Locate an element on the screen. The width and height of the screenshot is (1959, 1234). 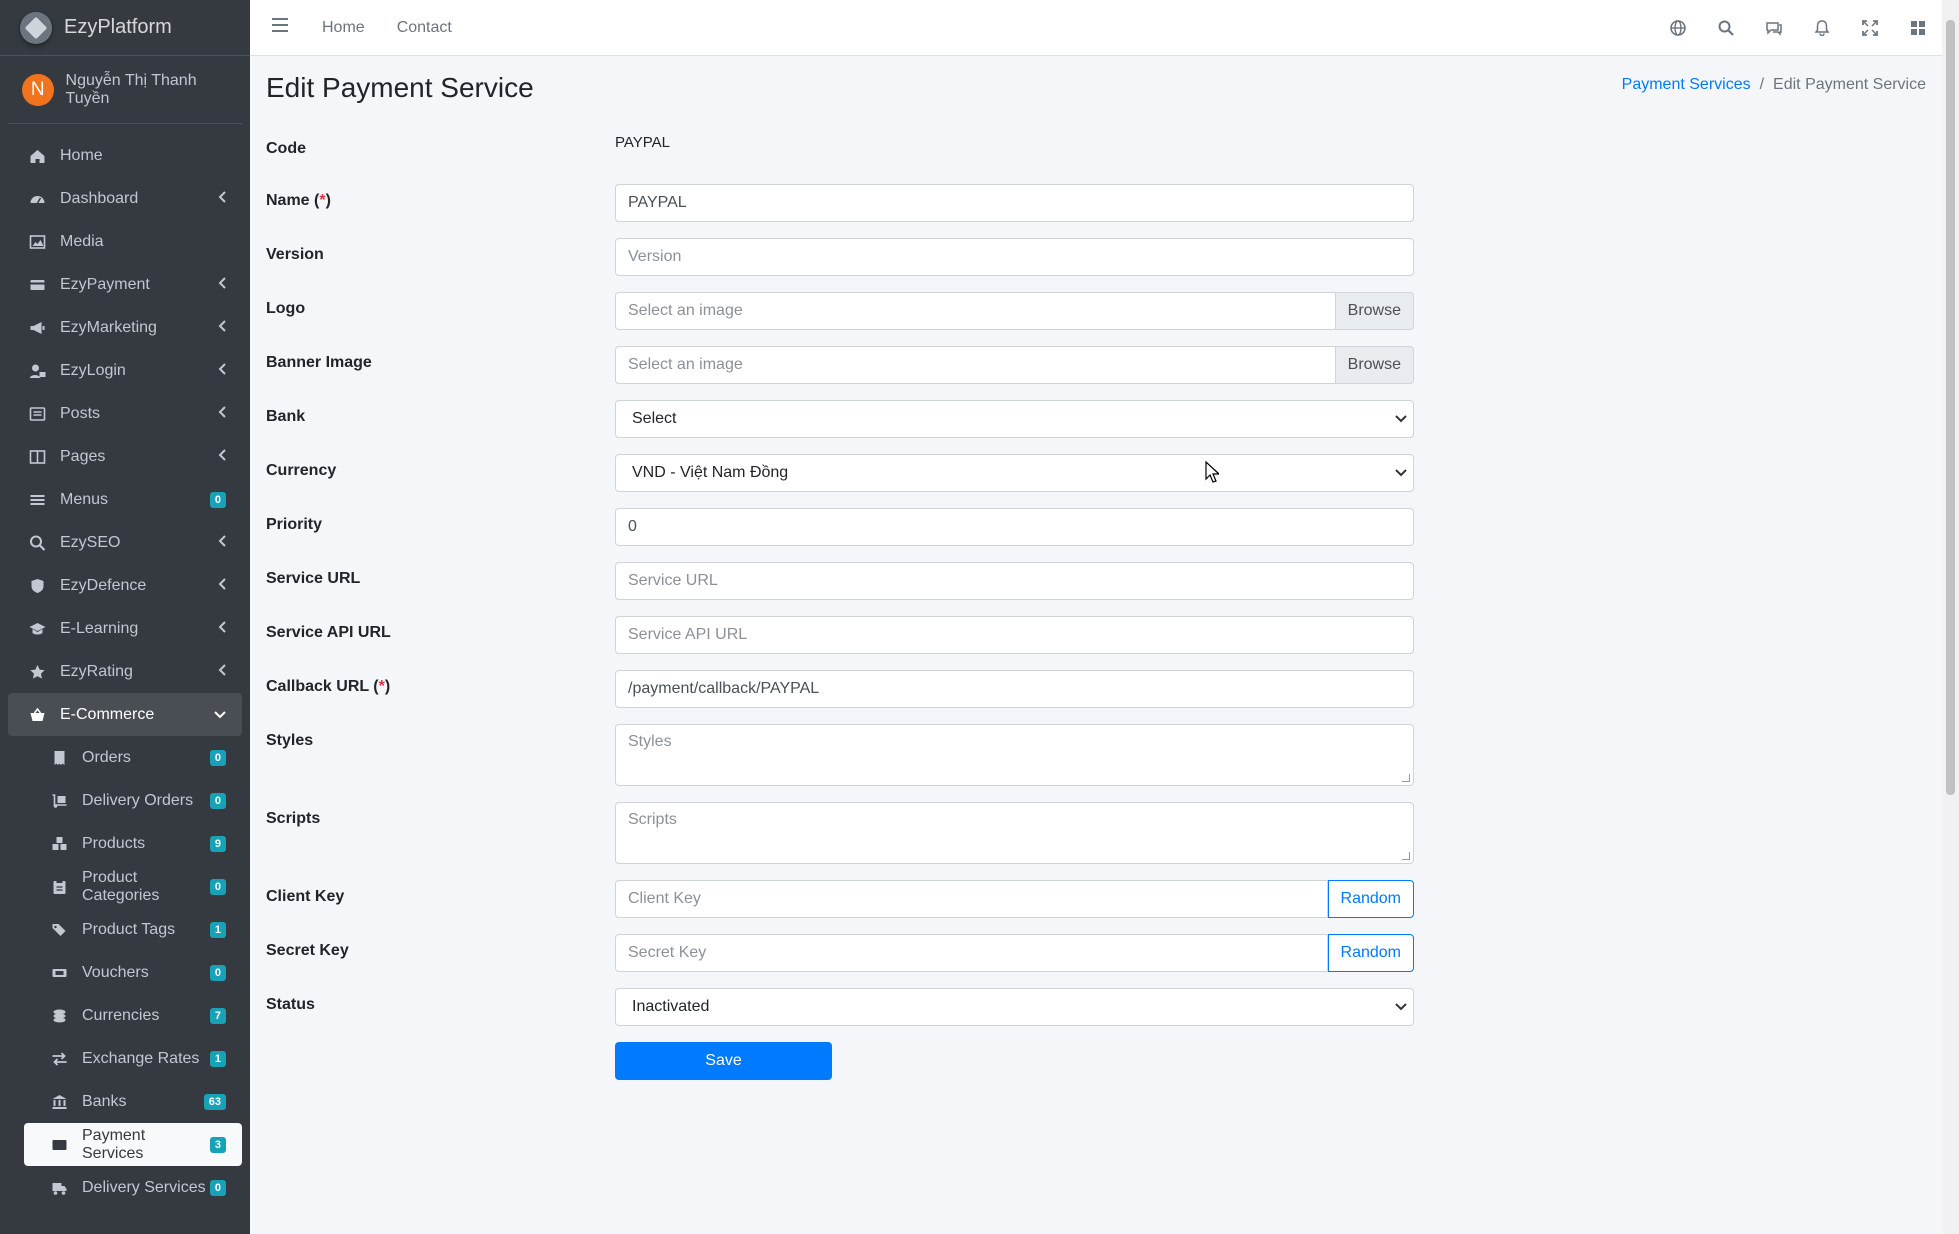
sidebar-item-ezydefence: EzyDefence is located at coordinates (125, 585).